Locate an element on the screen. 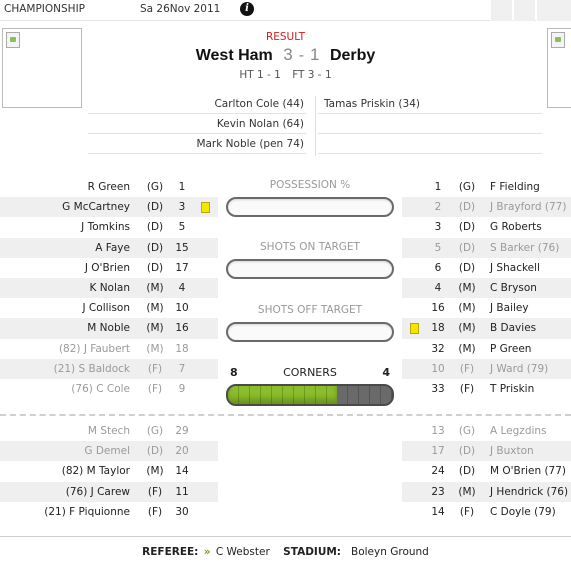 The image size is (571, 564). player-row: (21) F Piquionne (F) 30 is located at coordinates (109, 512).